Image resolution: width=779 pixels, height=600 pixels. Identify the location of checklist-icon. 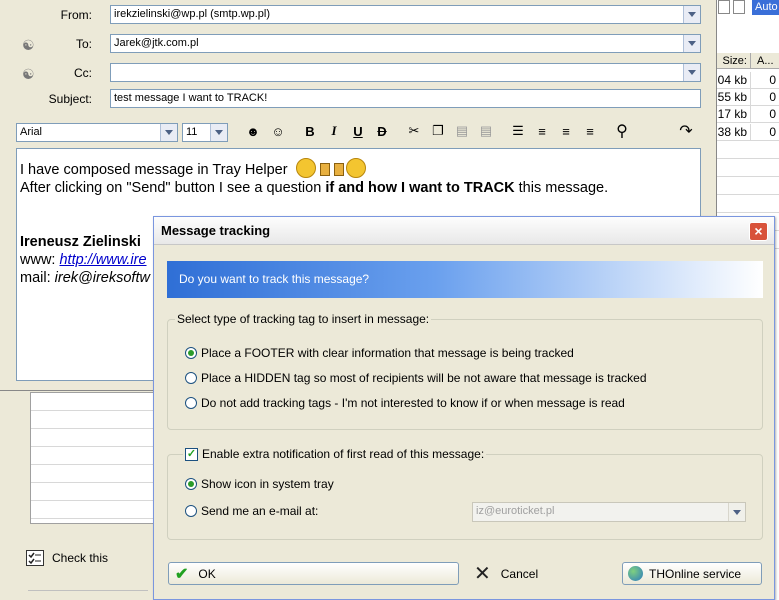
(35, 558).